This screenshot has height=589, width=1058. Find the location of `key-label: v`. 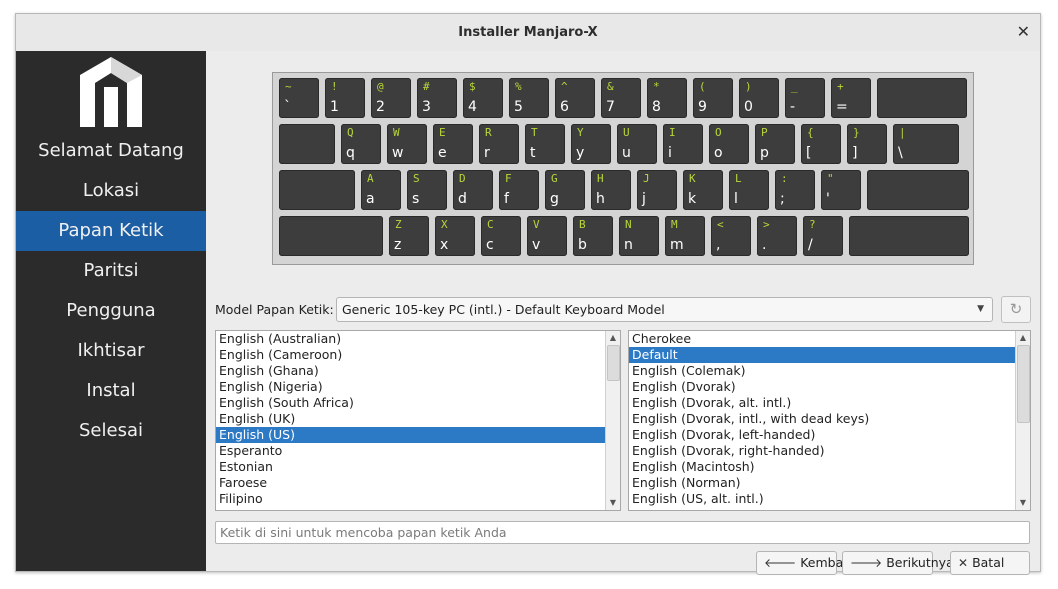

key-label: v is located at coordinates (536, 245).